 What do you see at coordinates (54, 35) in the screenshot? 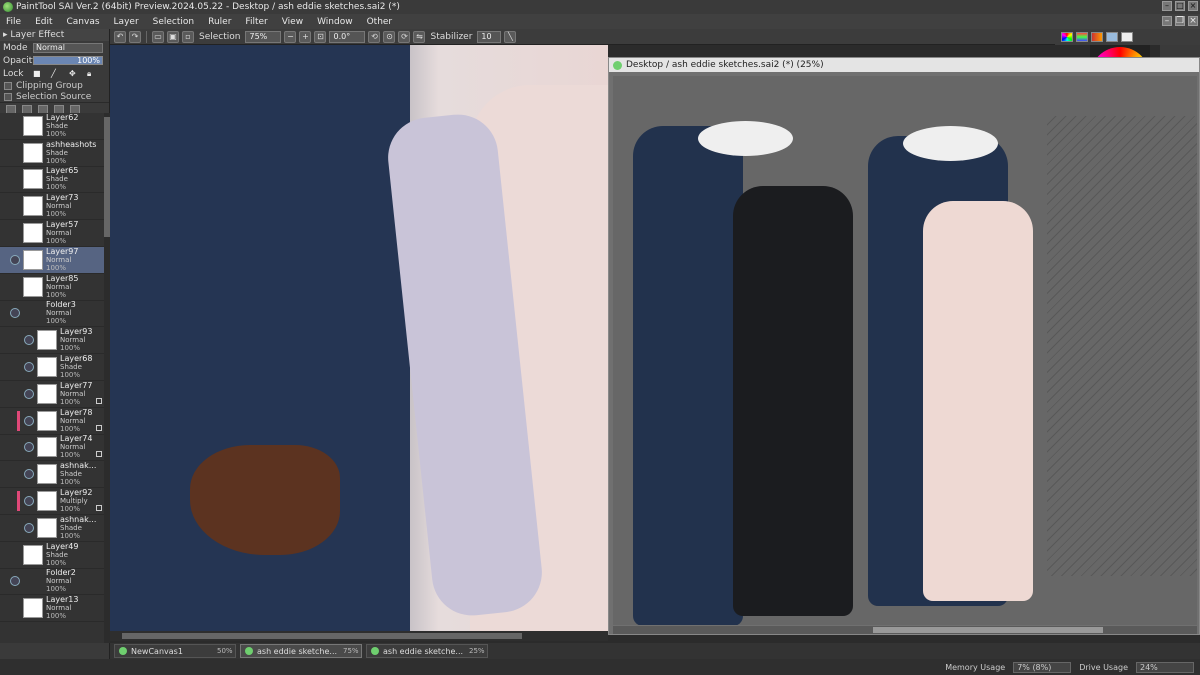
I see `layer-effect-header: ▸ Layer Effect` at bounding box center [54, 35].